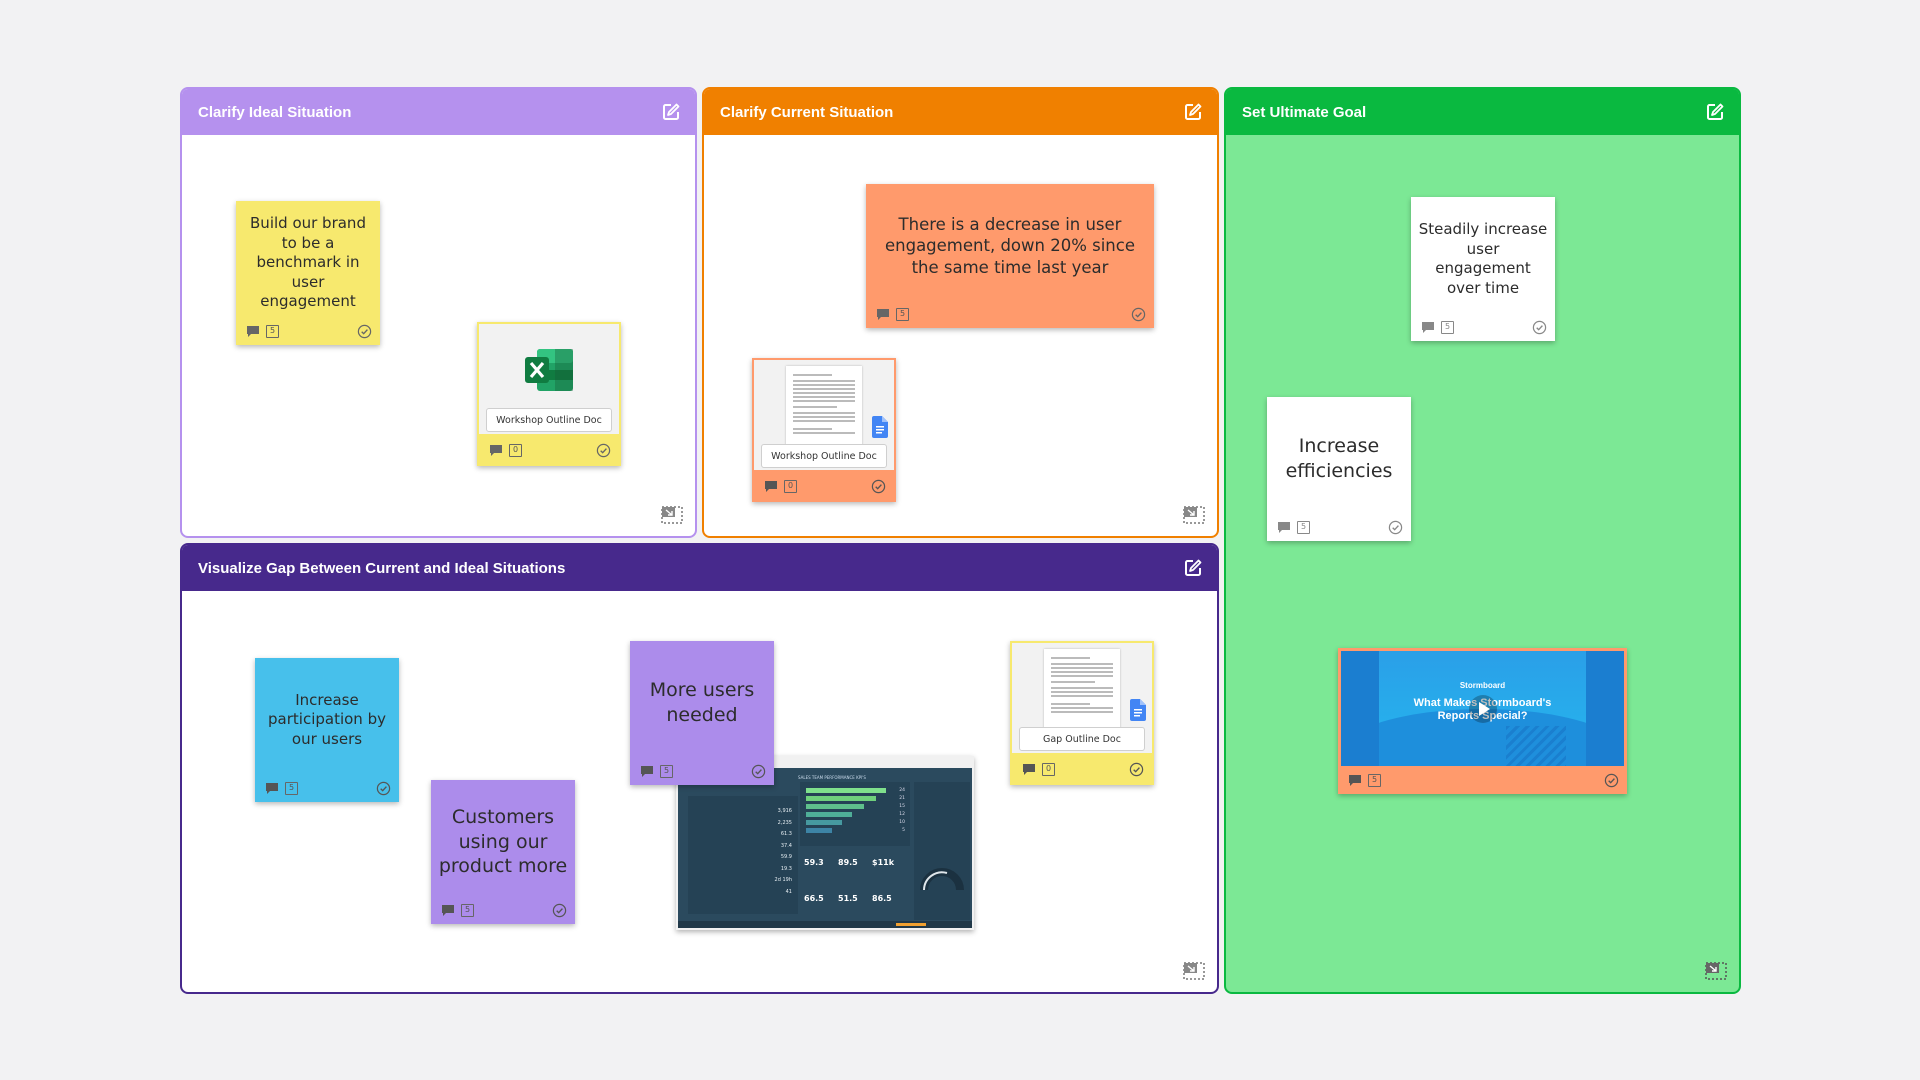 The image size is (1920, 1080). What do you see at coordinates (702, 702) in the screenshot?
I see `note-text: More users needed` at bounding box center [702, 702].